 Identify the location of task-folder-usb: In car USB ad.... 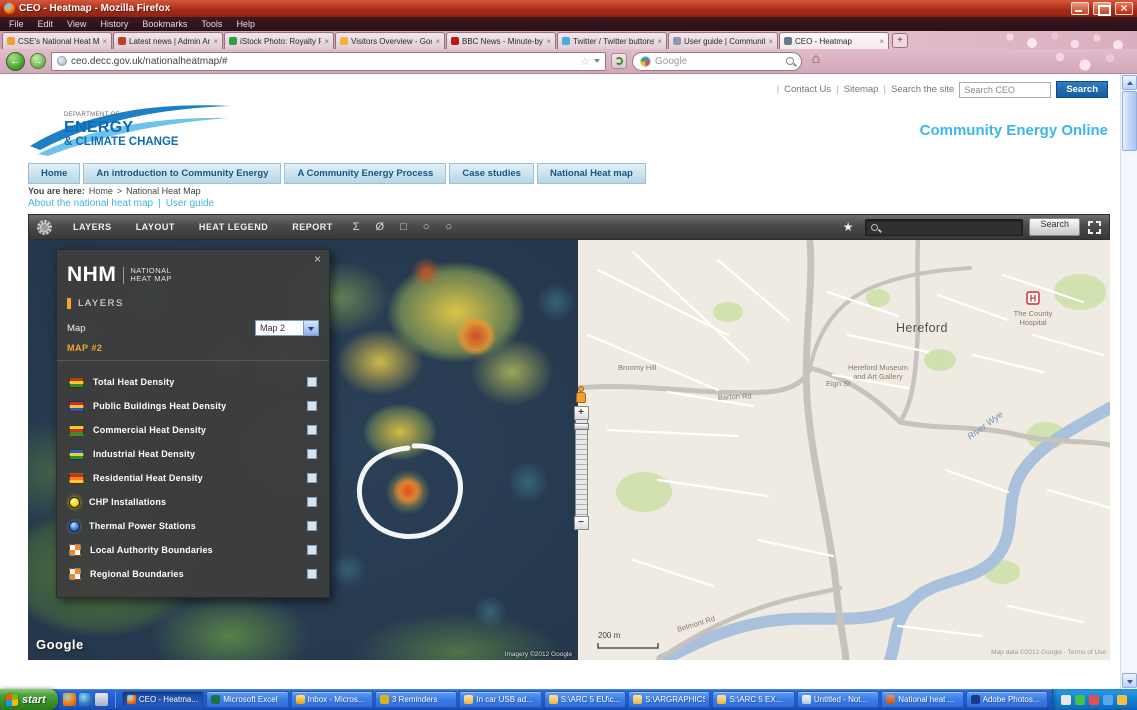
(500, 699).